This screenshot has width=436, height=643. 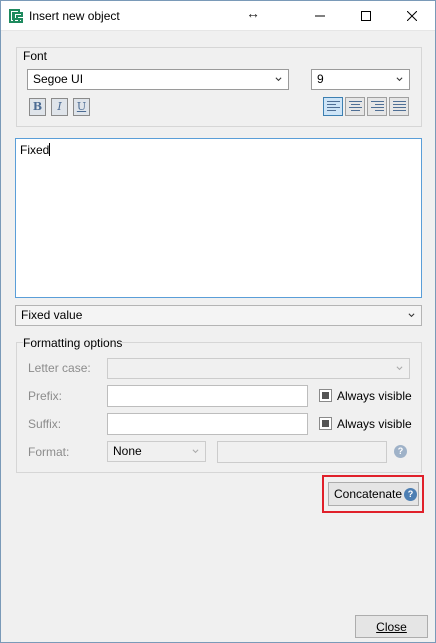 I want to click on title-bar: Insert new object ↔, so click(x=218, y=16).